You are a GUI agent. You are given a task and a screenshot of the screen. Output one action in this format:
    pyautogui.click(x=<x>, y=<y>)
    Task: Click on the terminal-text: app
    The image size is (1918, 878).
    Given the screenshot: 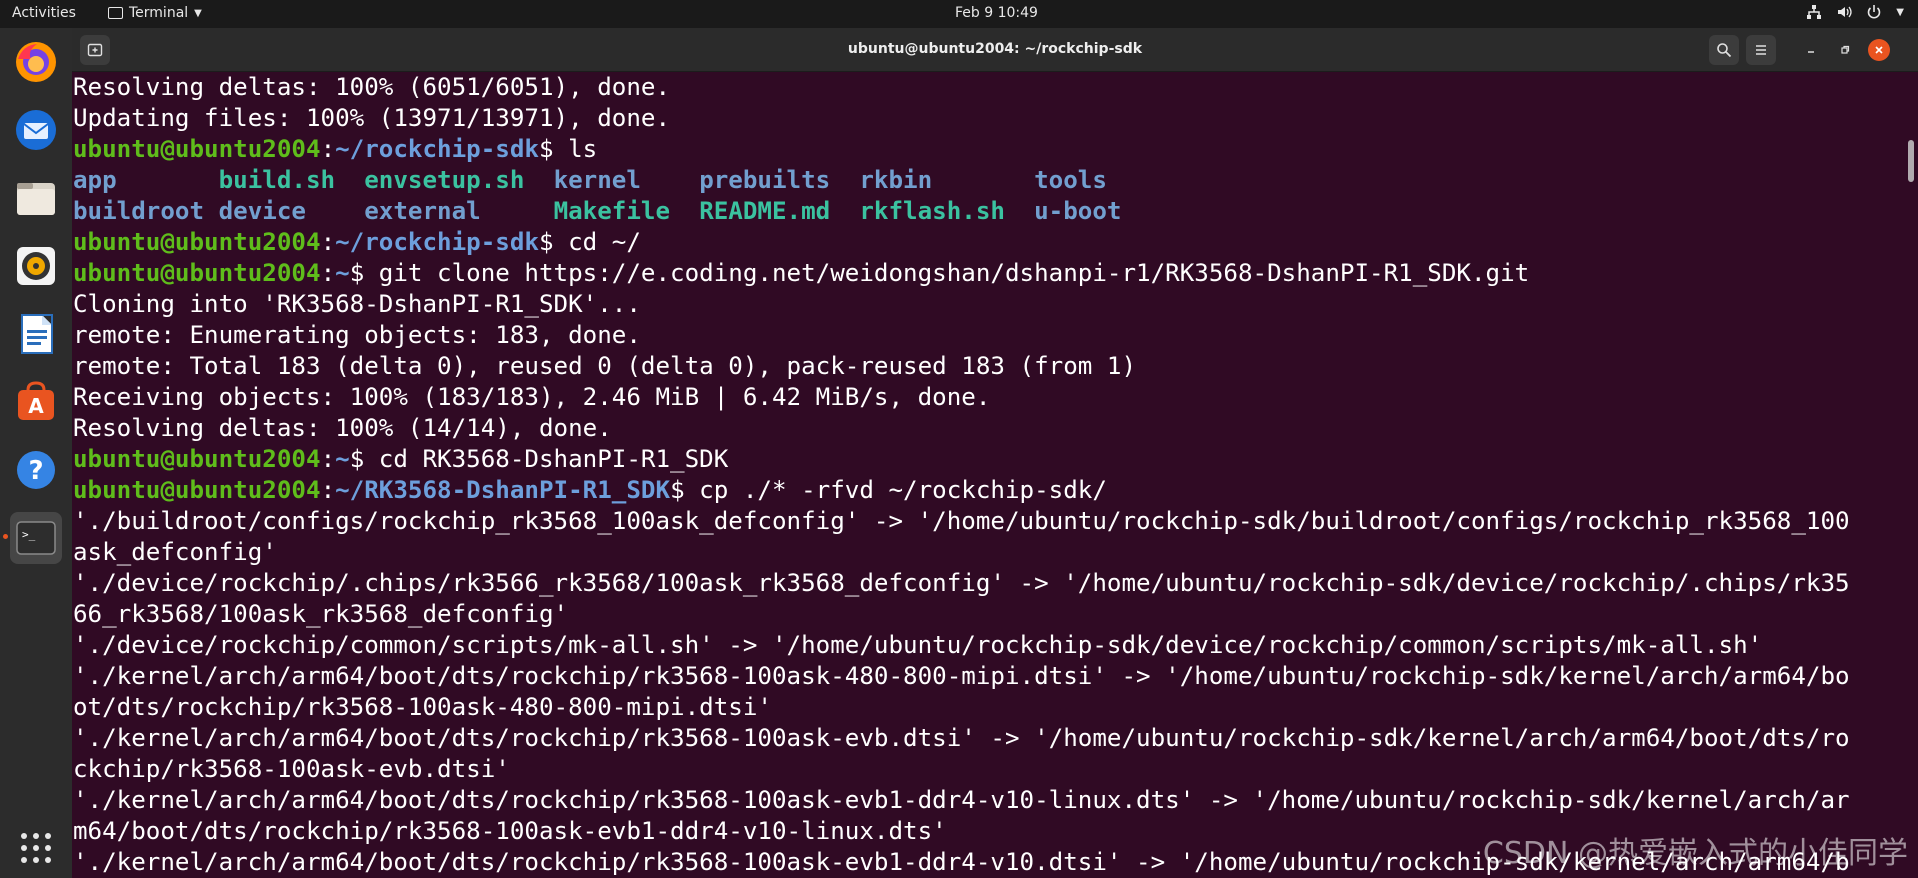 What is the action you would take?
    pyautogui.click(x=146, y=180)
    